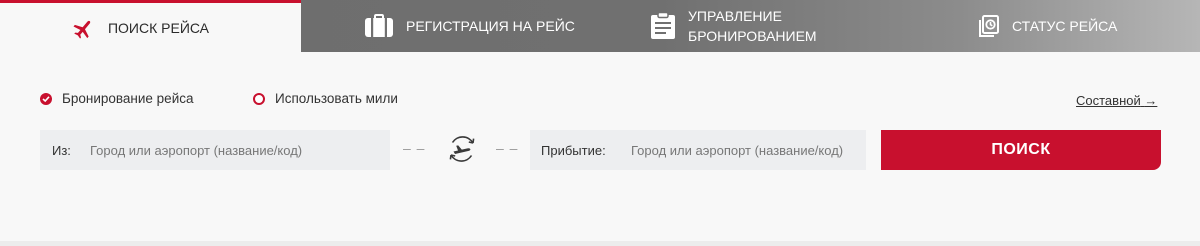 The width and height of the screenshot is (1200, 246). I want to click on tab-manage-booking-label: УПРАВЛЕНИЕ БРОНИРОВАНИЕМ, so click(752, 26).